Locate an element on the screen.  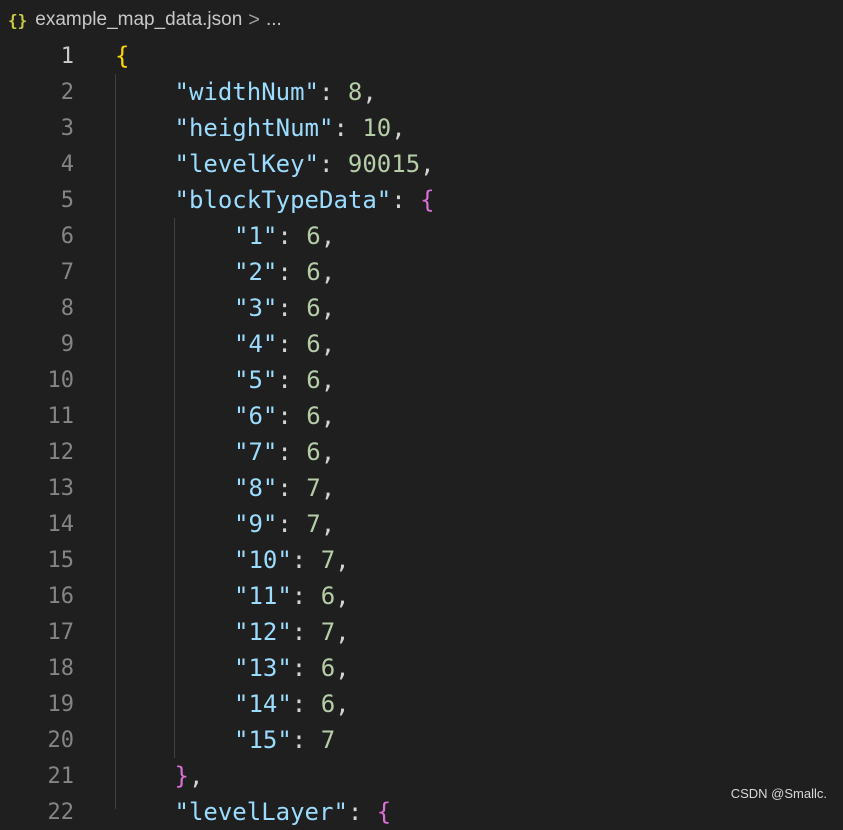
code-content: "1": 6, is located at coordinates (284, 236).